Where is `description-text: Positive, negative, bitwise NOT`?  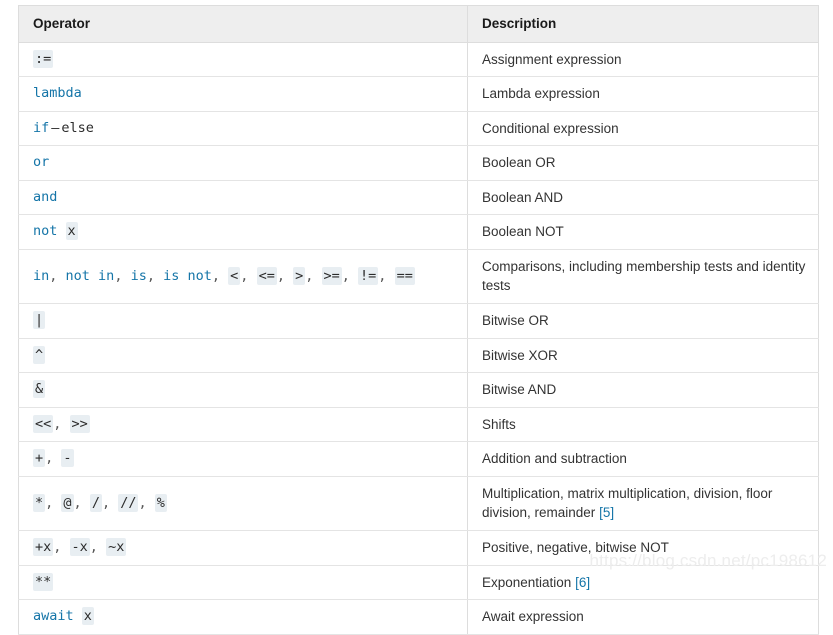 description-text: Positive, negative, bitwise NOT is located at coordinates (575, 547).